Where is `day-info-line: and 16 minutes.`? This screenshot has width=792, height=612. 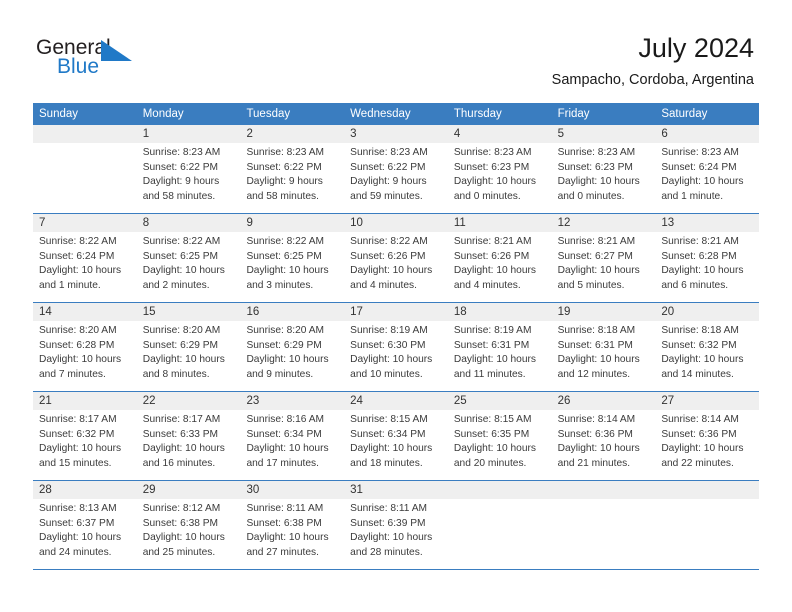 day-info-line: and 16 minutes. is located at coordinates (179, 463).